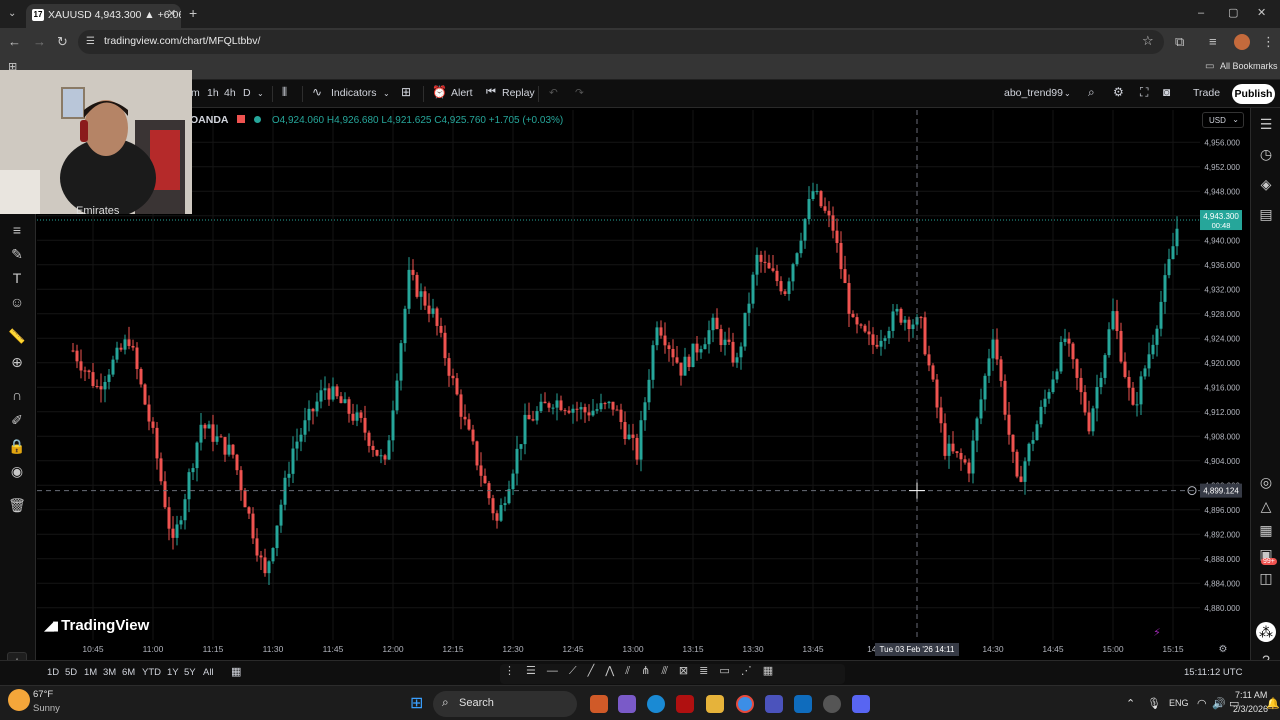 The width and height of the screenshot is (1280, 720). I want to click on range-1m: 1M, so click(90, 672).